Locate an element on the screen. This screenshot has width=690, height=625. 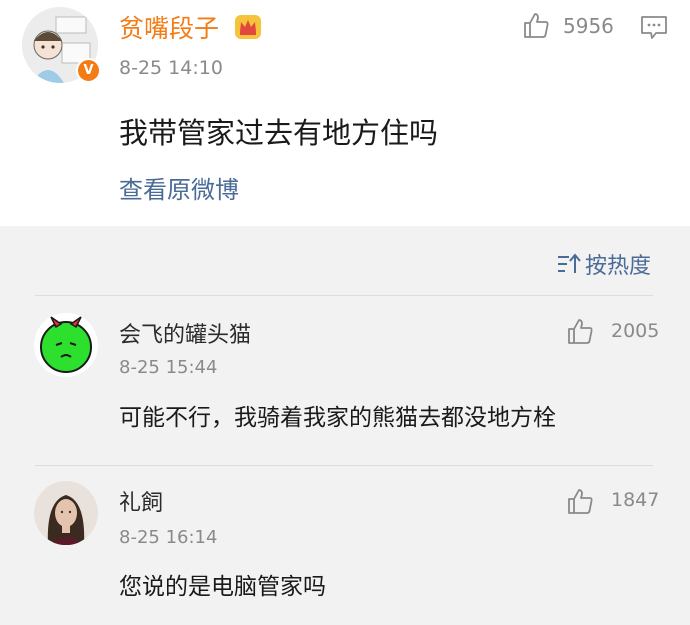
post-text: 我带管家过去有地方住吗 is located at coordinates (279, 133).